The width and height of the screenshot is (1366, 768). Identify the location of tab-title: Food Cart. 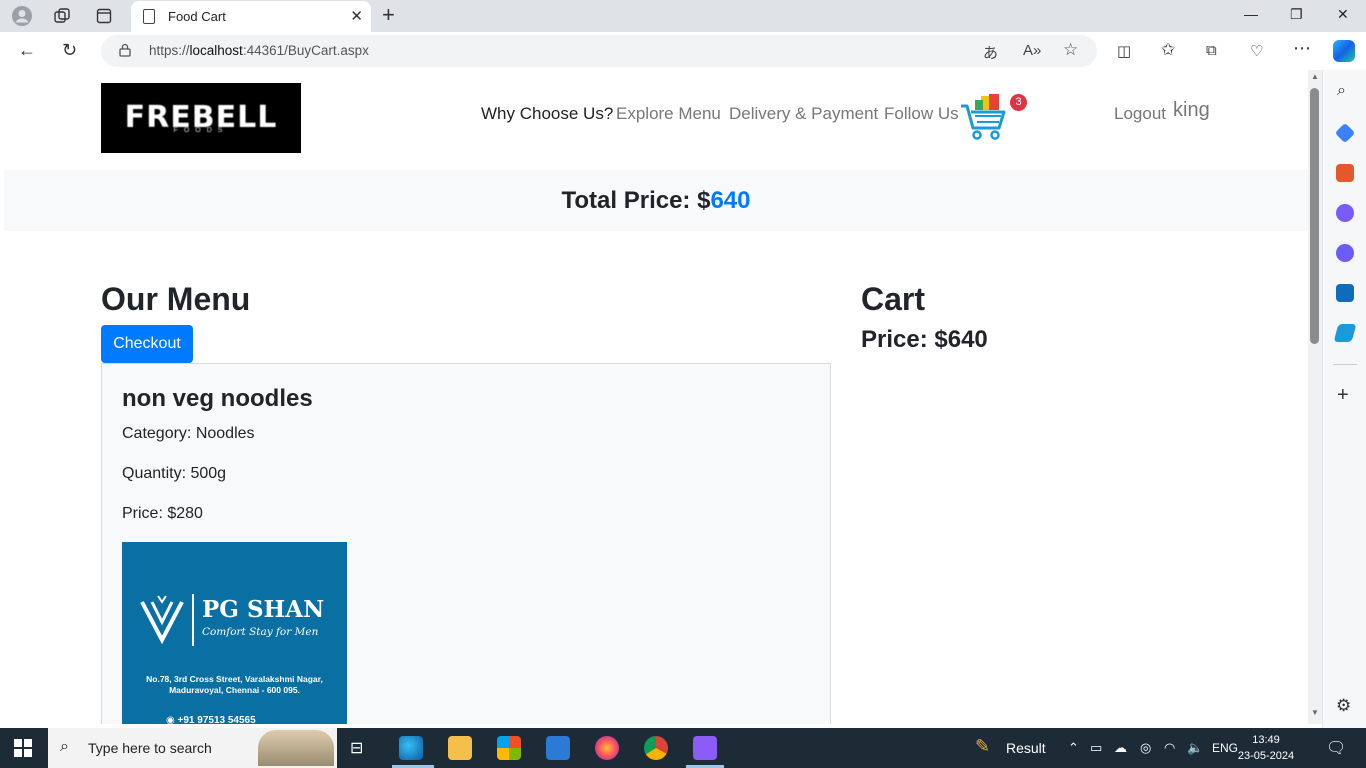
(197, 16).